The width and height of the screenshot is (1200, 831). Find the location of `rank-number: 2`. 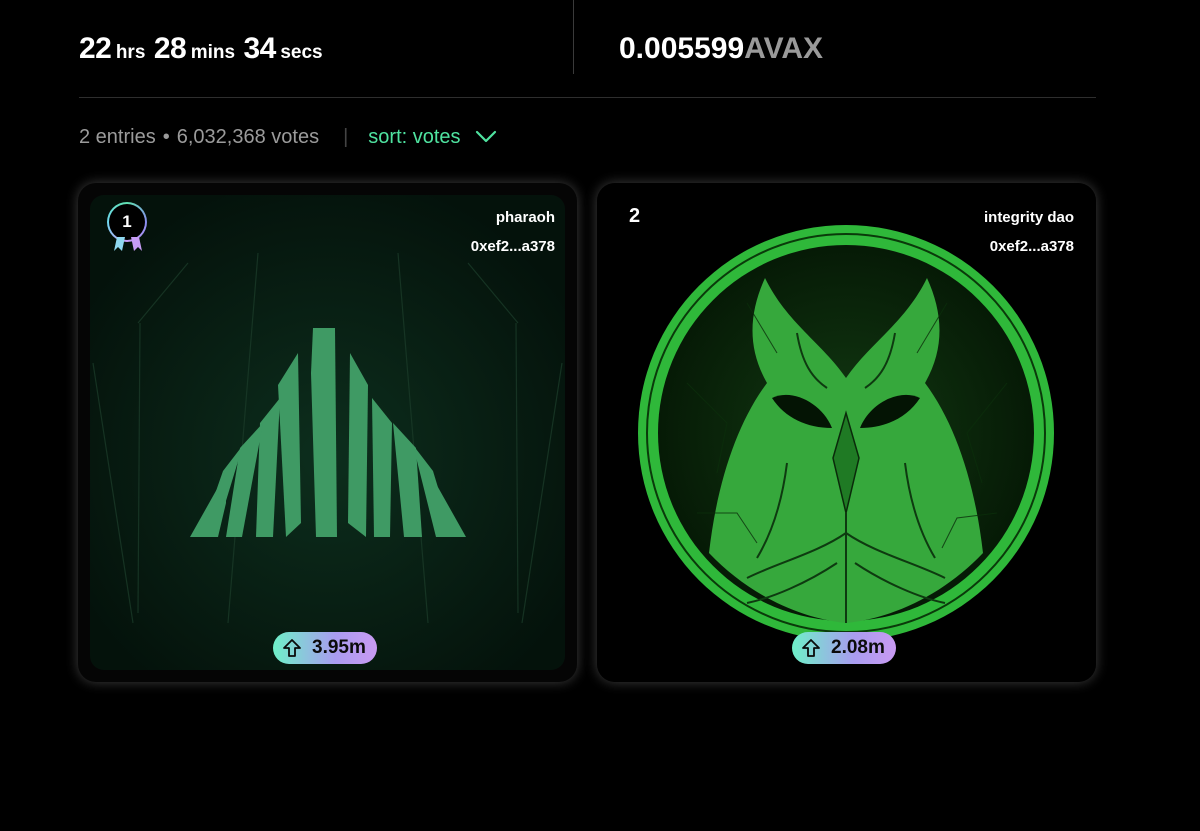

rank-number: 2 is located at coordinates (635, 216).